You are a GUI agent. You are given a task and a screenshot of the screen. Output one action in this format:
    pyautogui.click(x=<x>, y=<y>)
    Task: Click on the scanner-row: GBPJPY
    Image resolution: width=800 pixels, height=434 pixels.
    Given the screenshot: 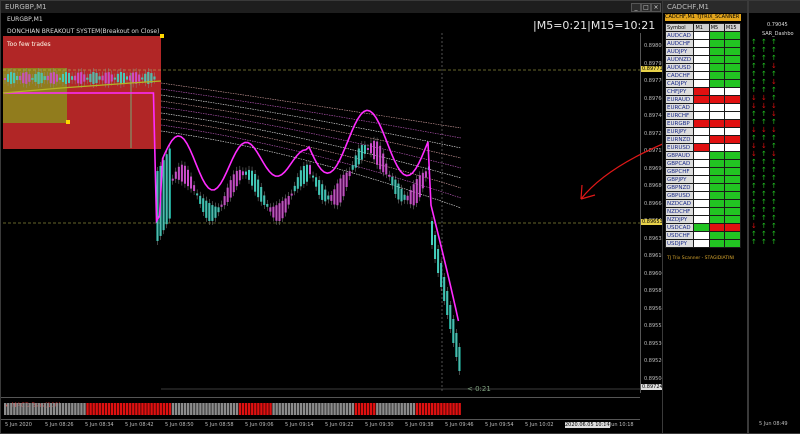 What is the action you would take?
    pyautogui.click(x=703, y=179)
    